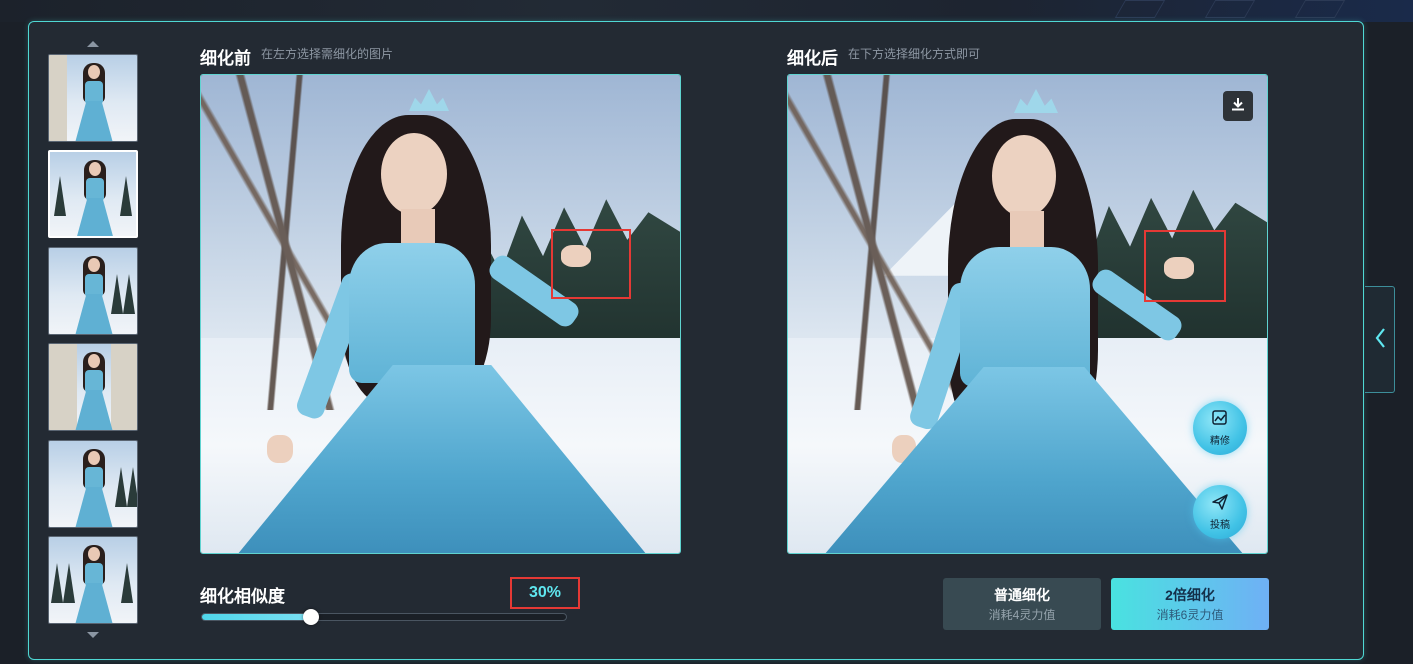  I want to click on download-button, so click(1238, 106).